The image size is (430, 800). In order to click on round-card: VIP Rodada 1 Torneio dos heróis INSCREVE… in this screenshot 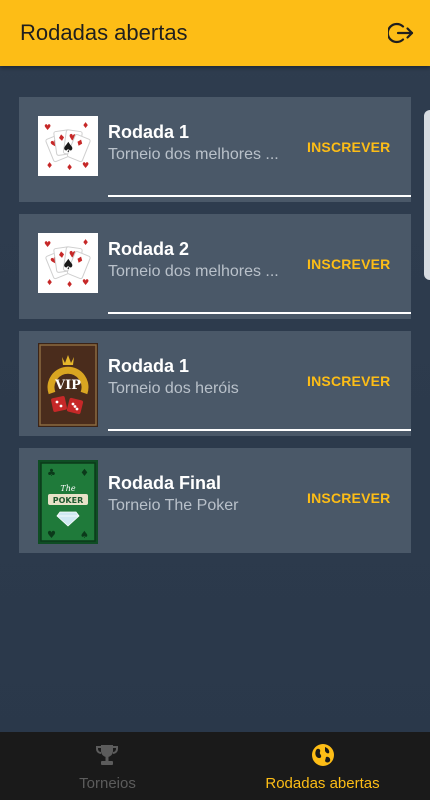, I will do `click(215, 383)`.